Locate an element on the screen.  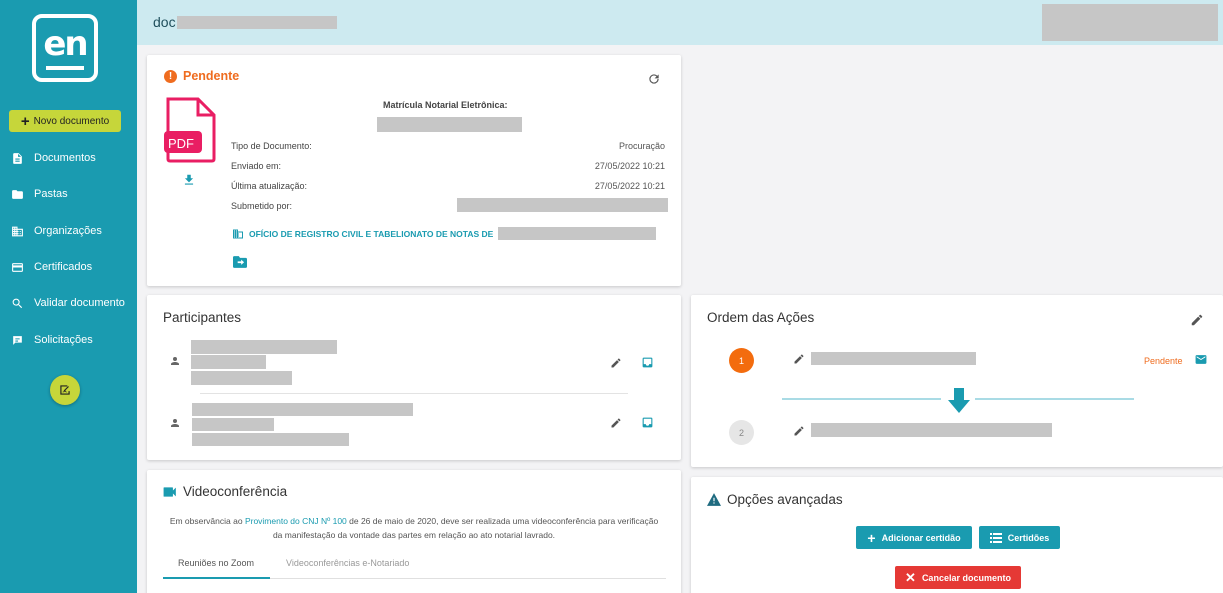
sidebar-item-documentos: Documentos is located at coordinates (68, 158).